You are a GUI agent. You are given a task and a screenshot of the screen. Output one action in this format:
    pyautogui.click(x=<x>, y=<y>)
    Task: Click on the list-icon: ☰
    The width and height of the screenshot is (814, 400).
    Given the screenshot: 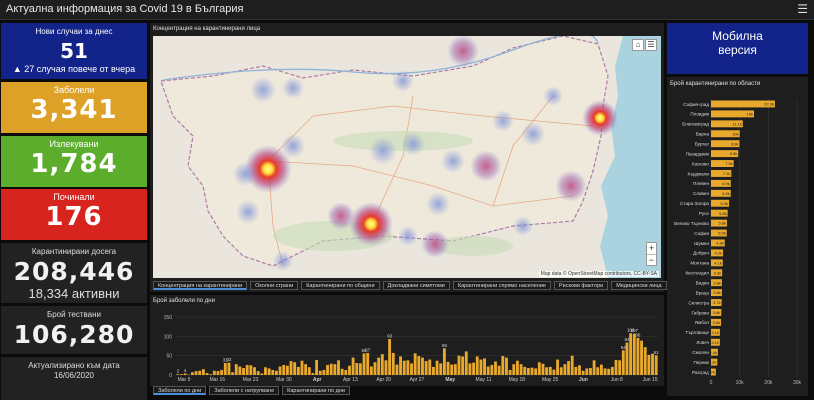 What is the action you would take?
    pyautogui.click(x=651, y=45)
    